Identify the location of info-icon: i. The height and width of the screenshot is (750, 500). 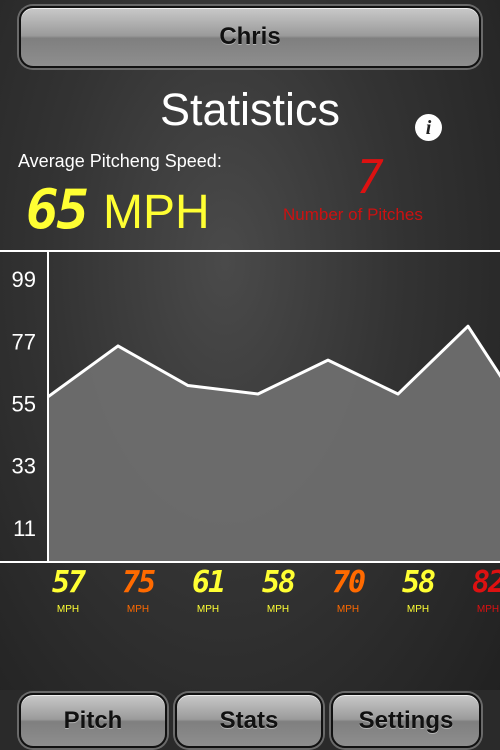
(428, 127).